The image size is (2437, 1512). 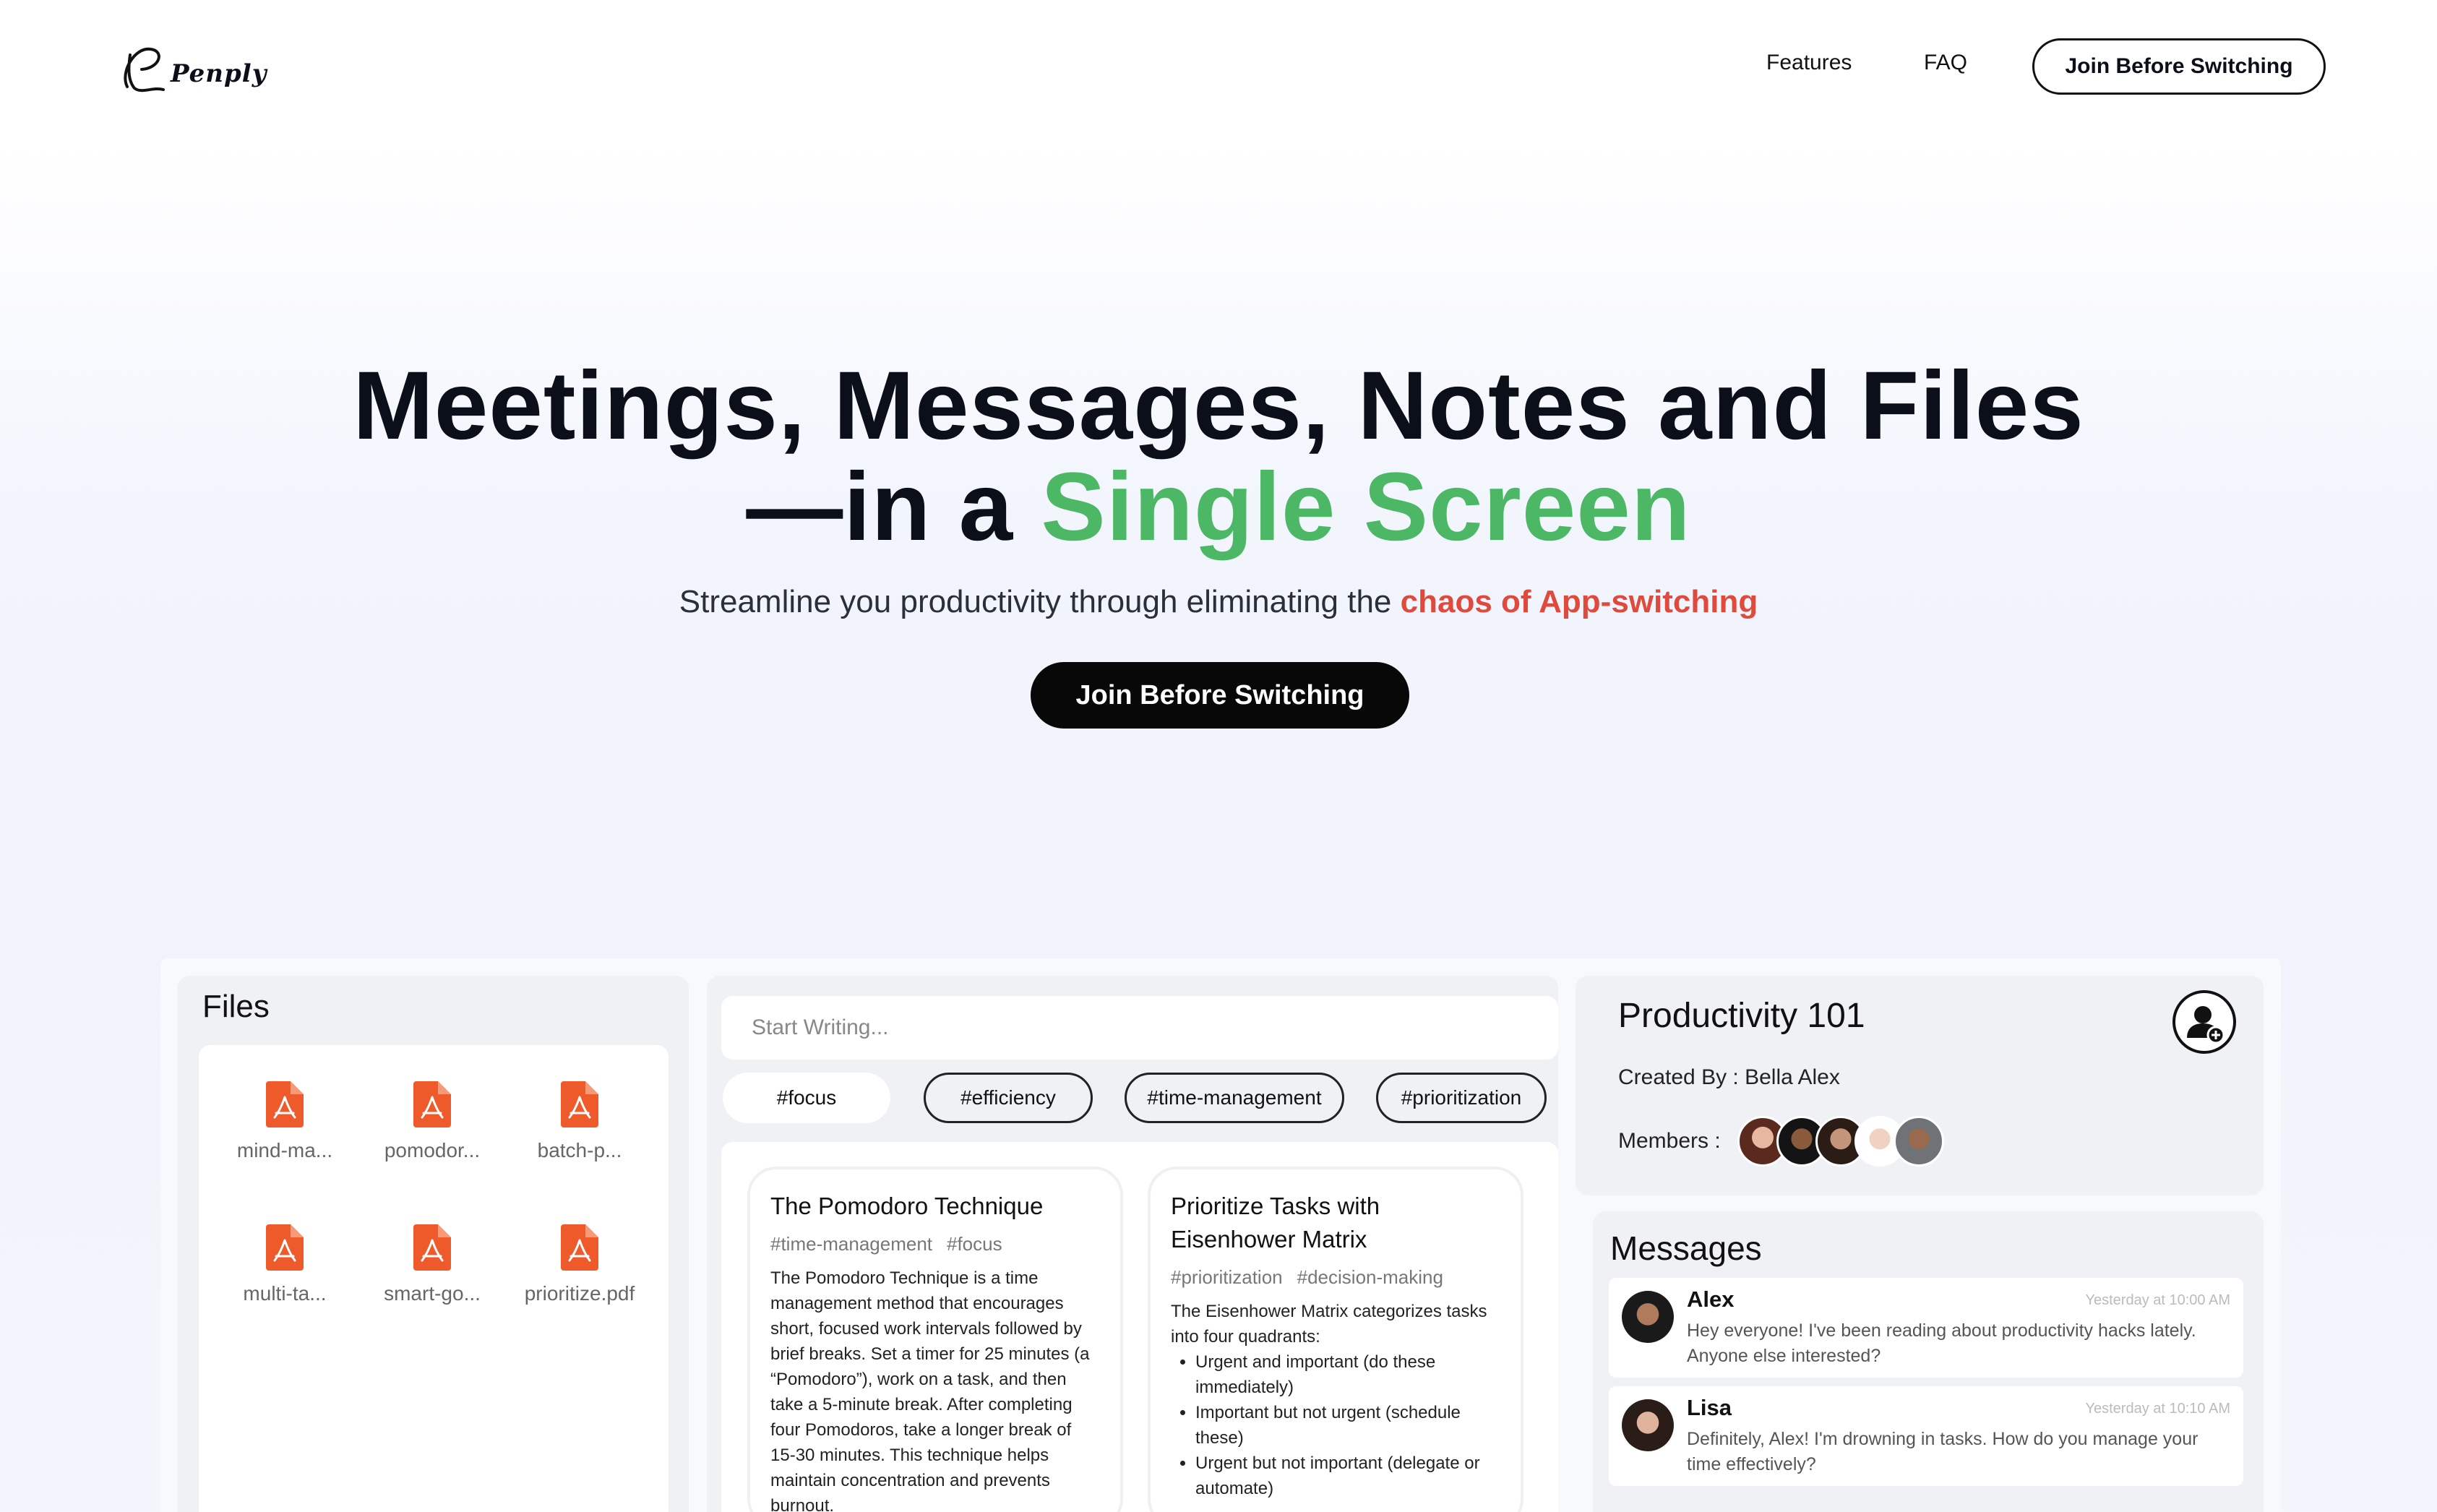 I want to click on hero-title-prefix: —in a, so click(x=893, y=507).